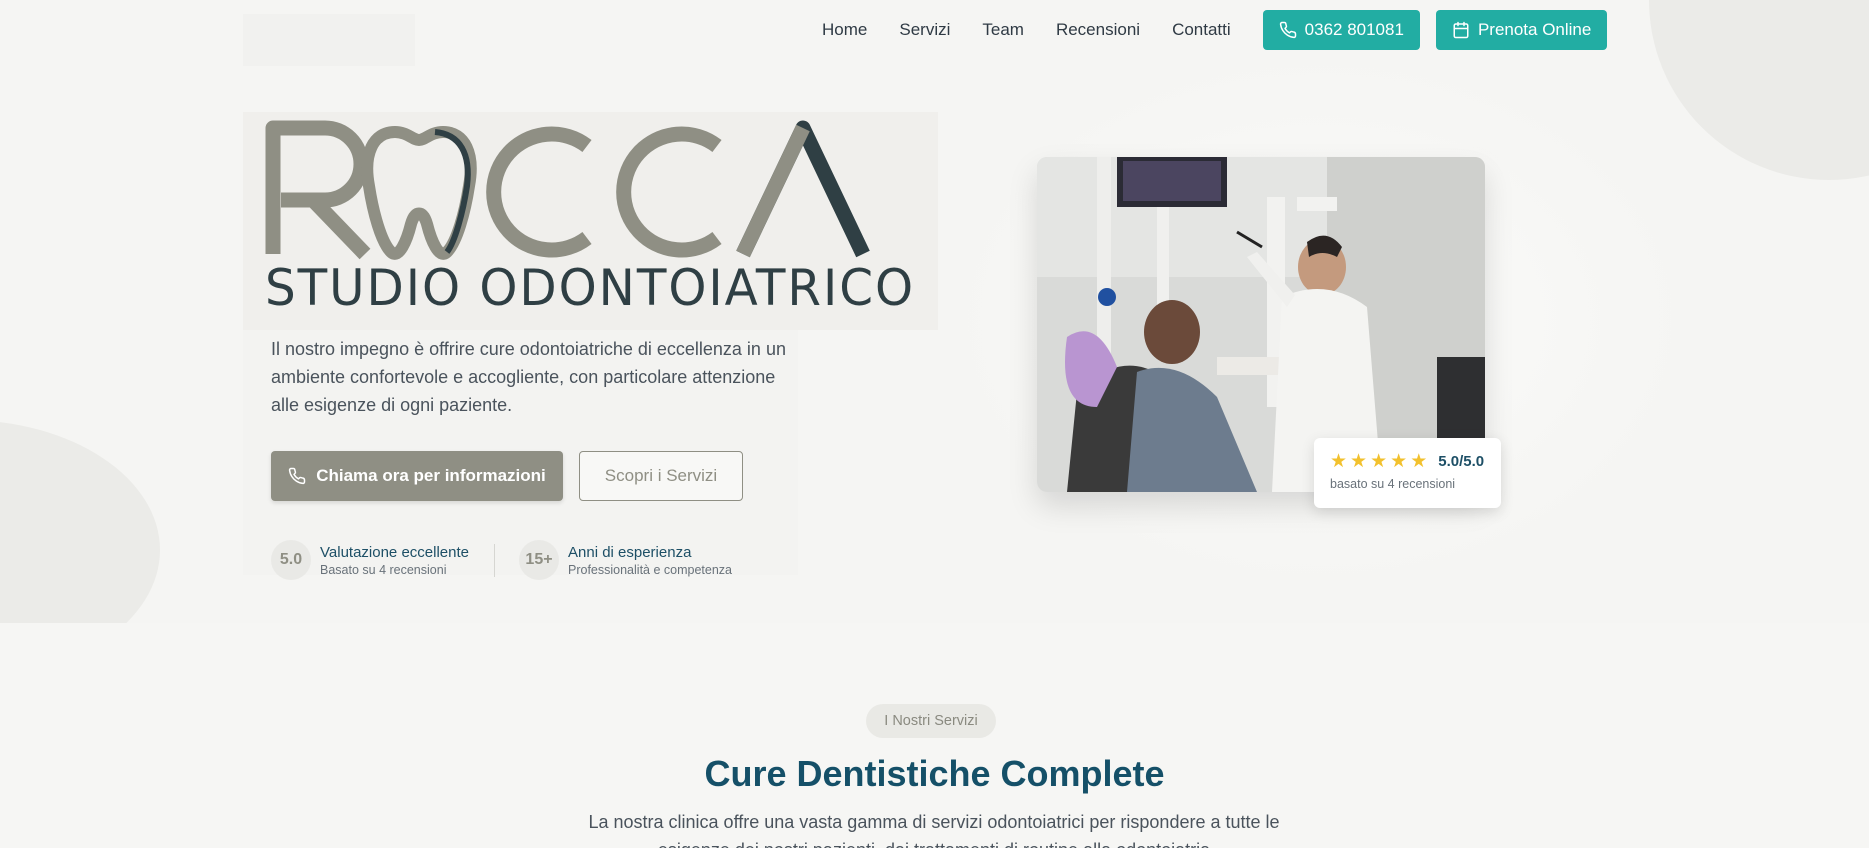 The height and width of the screenshot is (848, 1869). What do you see at coordinates (931, 721) in the screenshot?
I see `services-badge: I Nostri Servizi` at bounding box center [931, 721].